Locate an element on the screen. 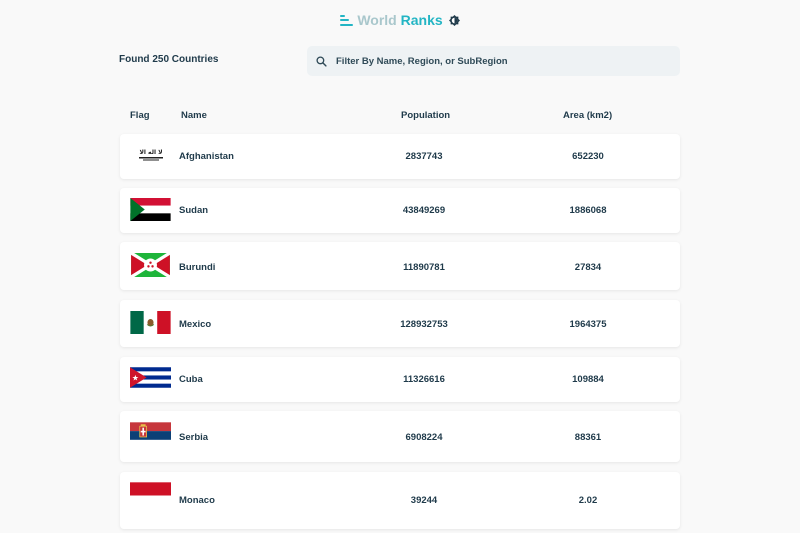 This screenshot has width=800, height=533. table-row: Monaco 39244 2.02 is located at coordinates (400, 500).